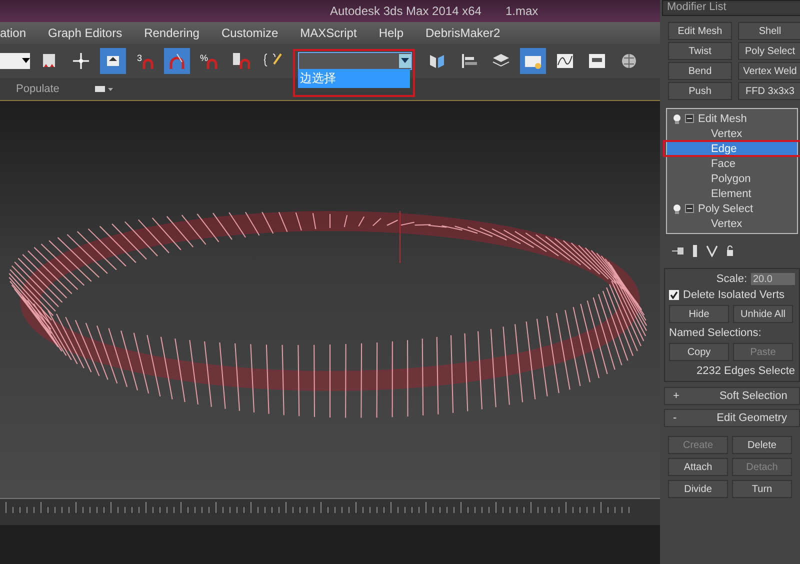 This screenshot has width=800, height=564. Describe the element at coordinates (732, 208) in the screenshot. I see `stack-item: Poly Select` at that location.